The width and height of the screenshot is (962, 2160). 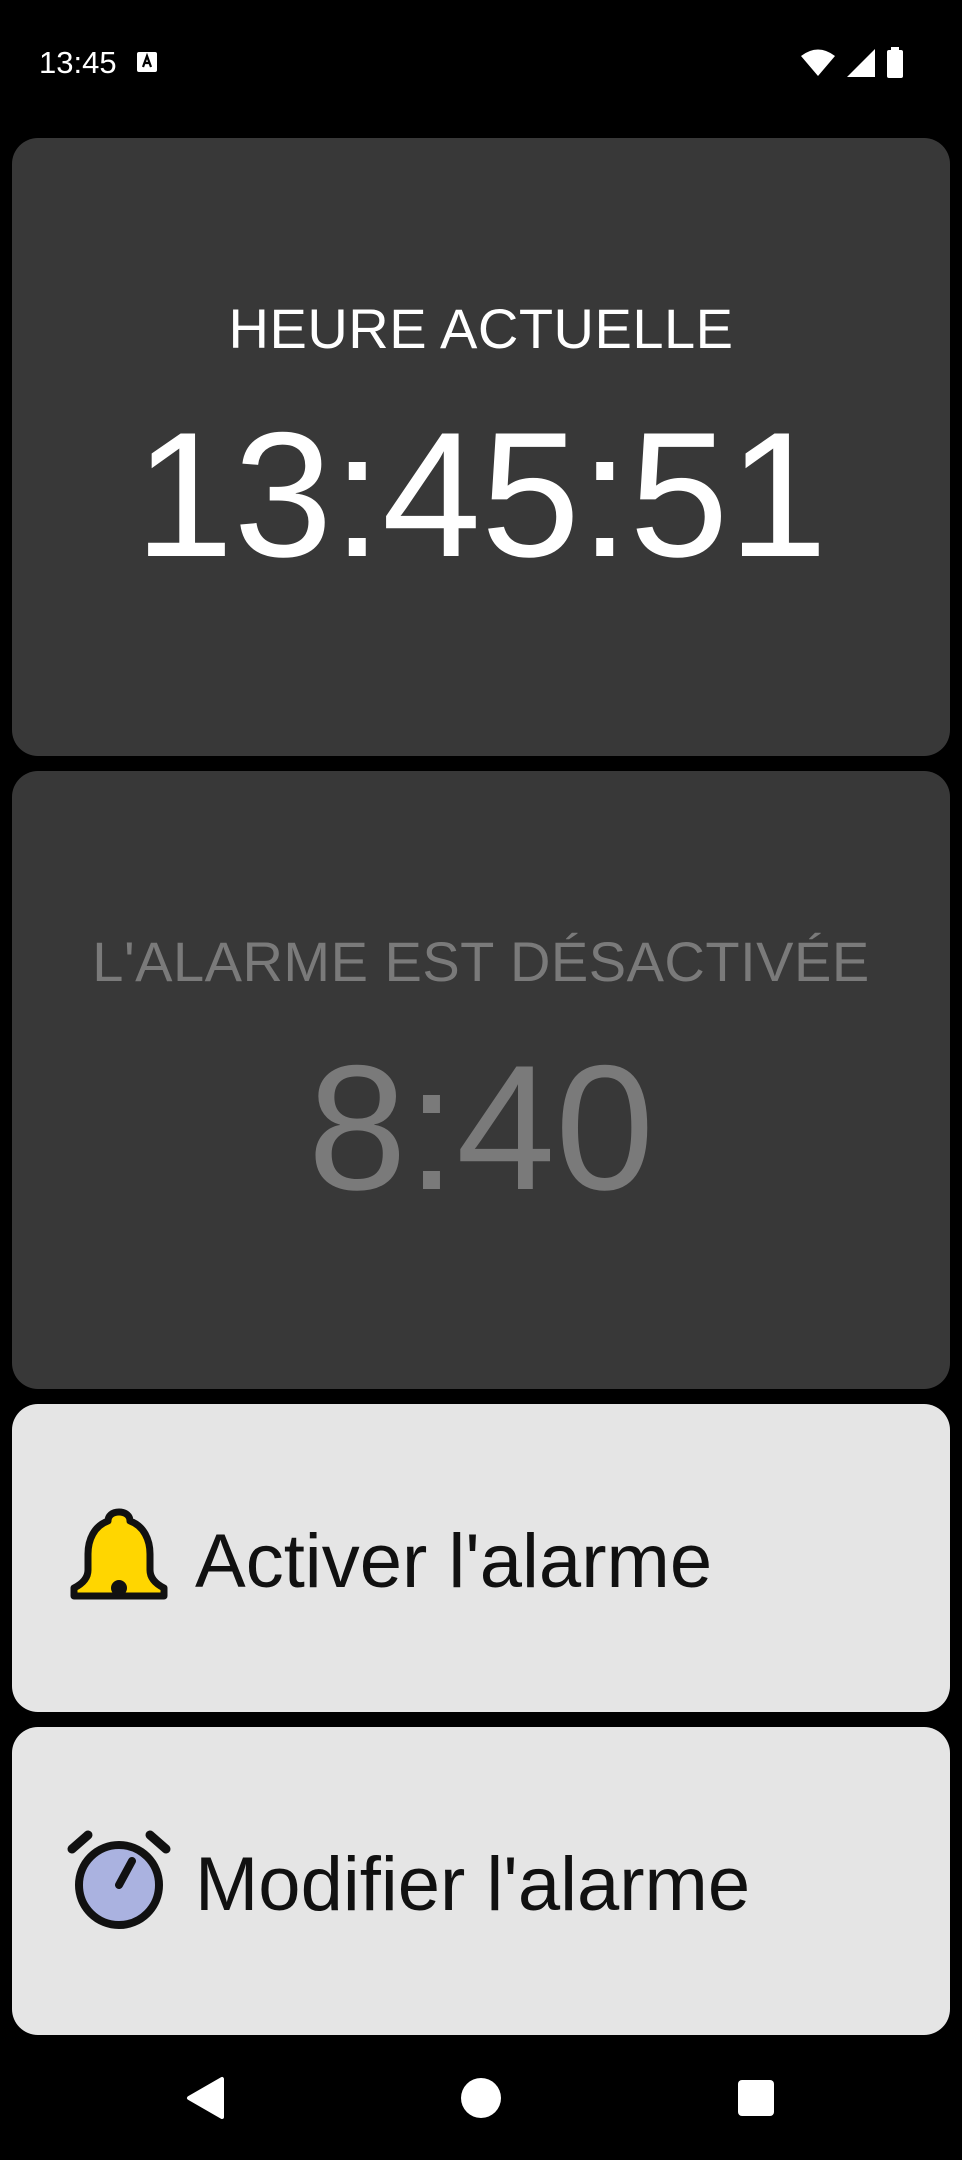 I want to click on cell-signal-icon, so click(x=861, y=63).